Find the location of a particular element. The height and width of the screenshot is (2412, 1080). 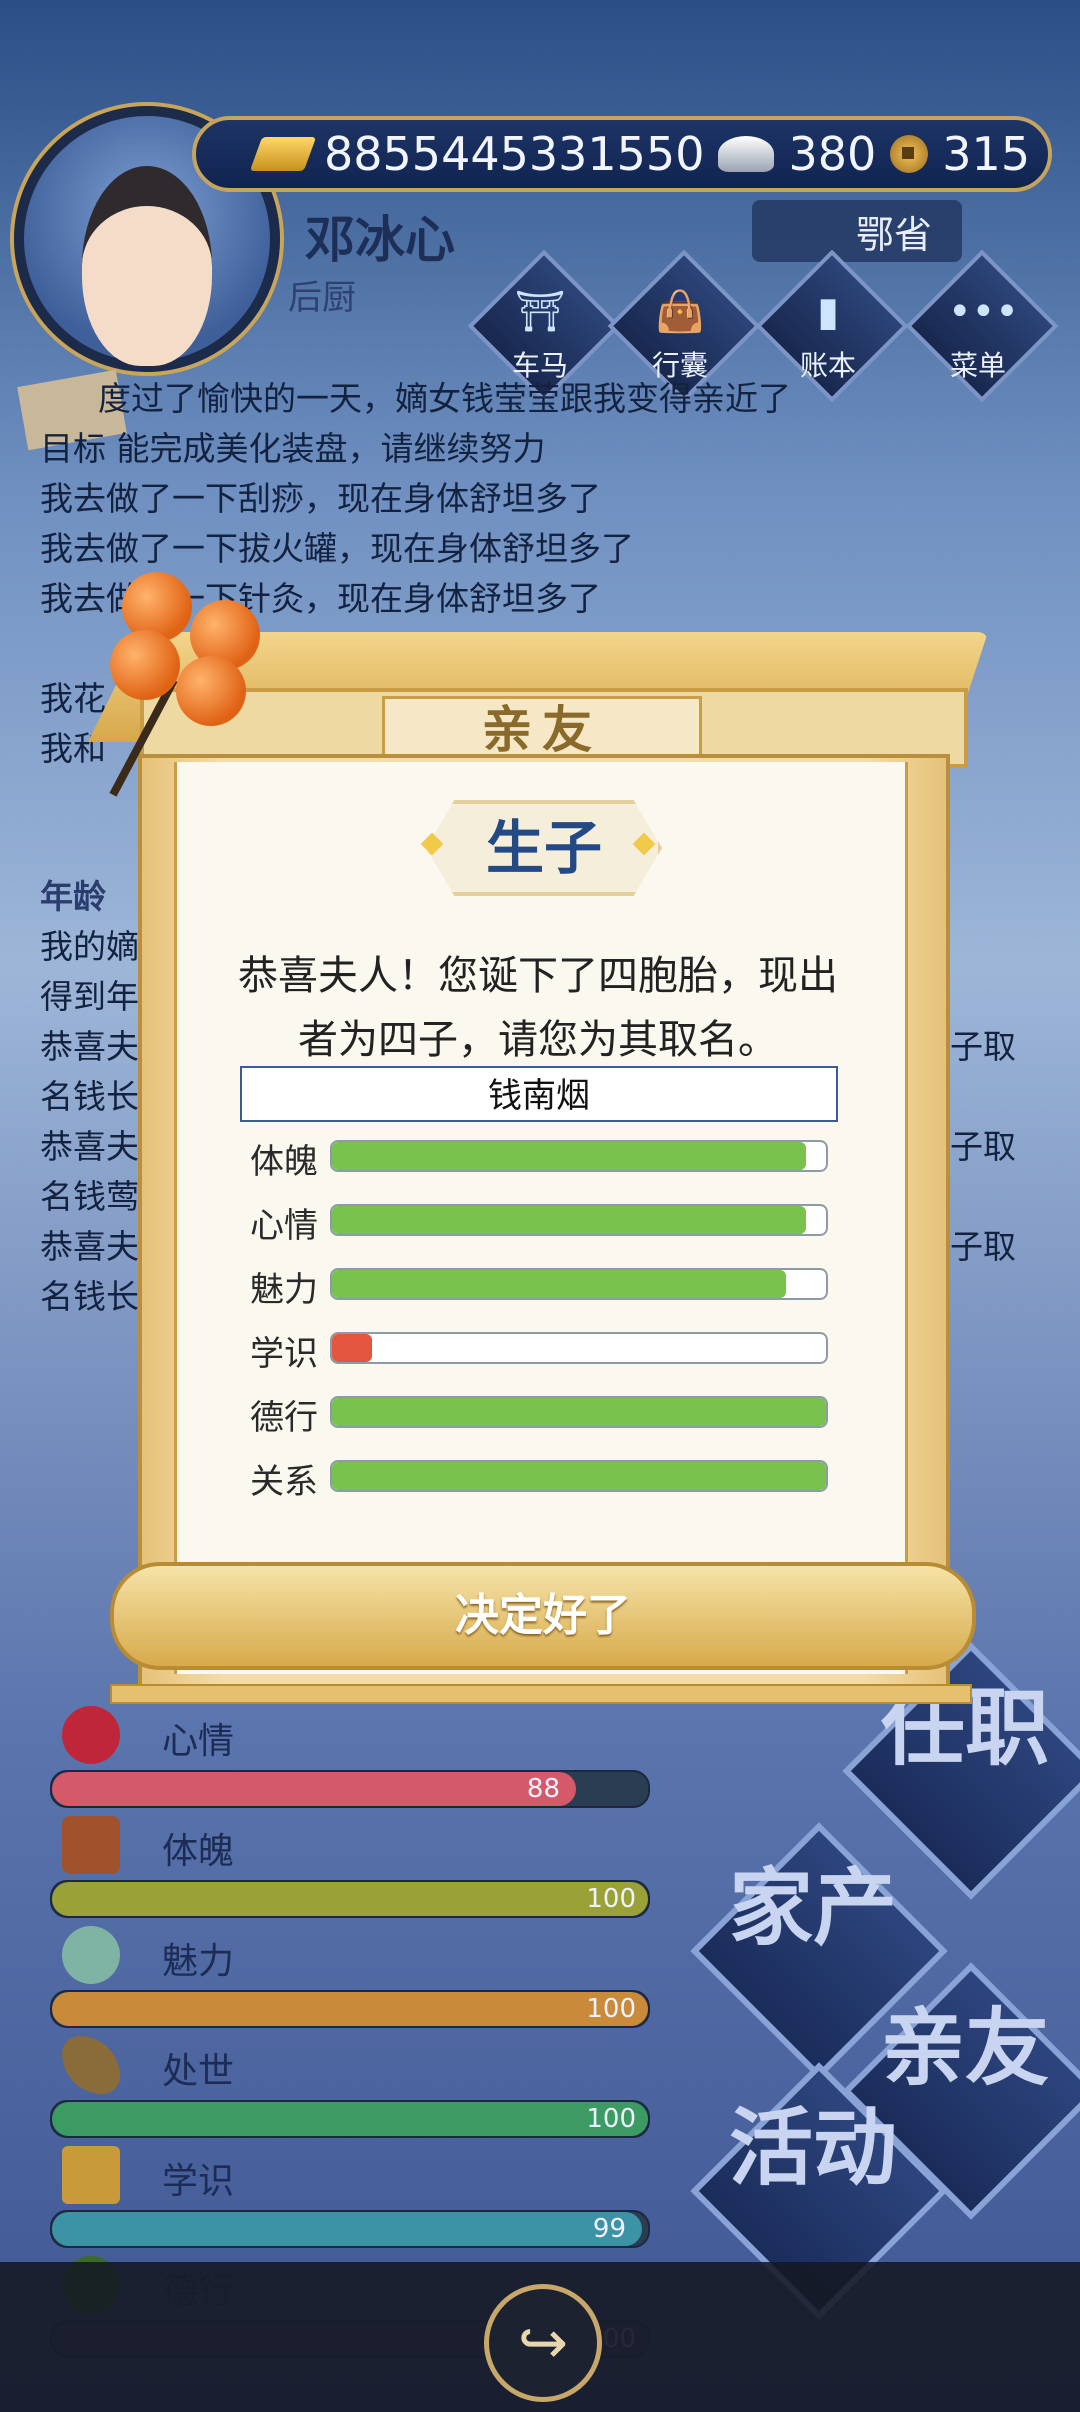

estate-button: 家产 is located at coordinates (819, 1951).